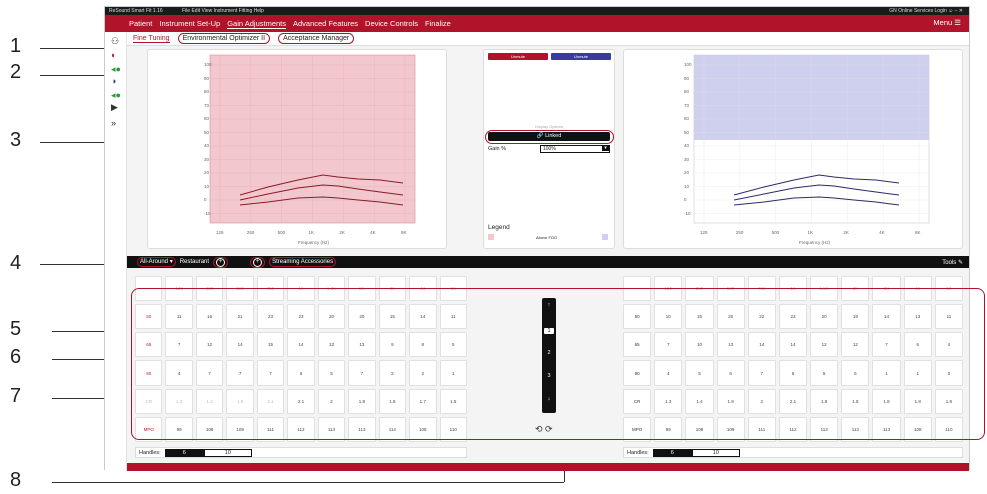  What do you see at coordinates (541, 136) in the screenshot?
I see `link-icon: 🔗` at bounding box center [541, 136].